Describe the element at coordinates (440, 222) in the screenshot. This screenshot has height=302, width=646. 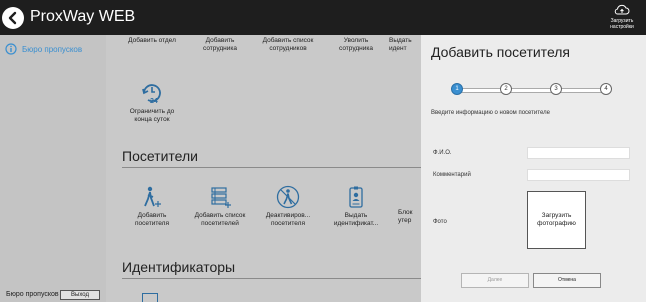
I see `photo-label: Фото` at that location.